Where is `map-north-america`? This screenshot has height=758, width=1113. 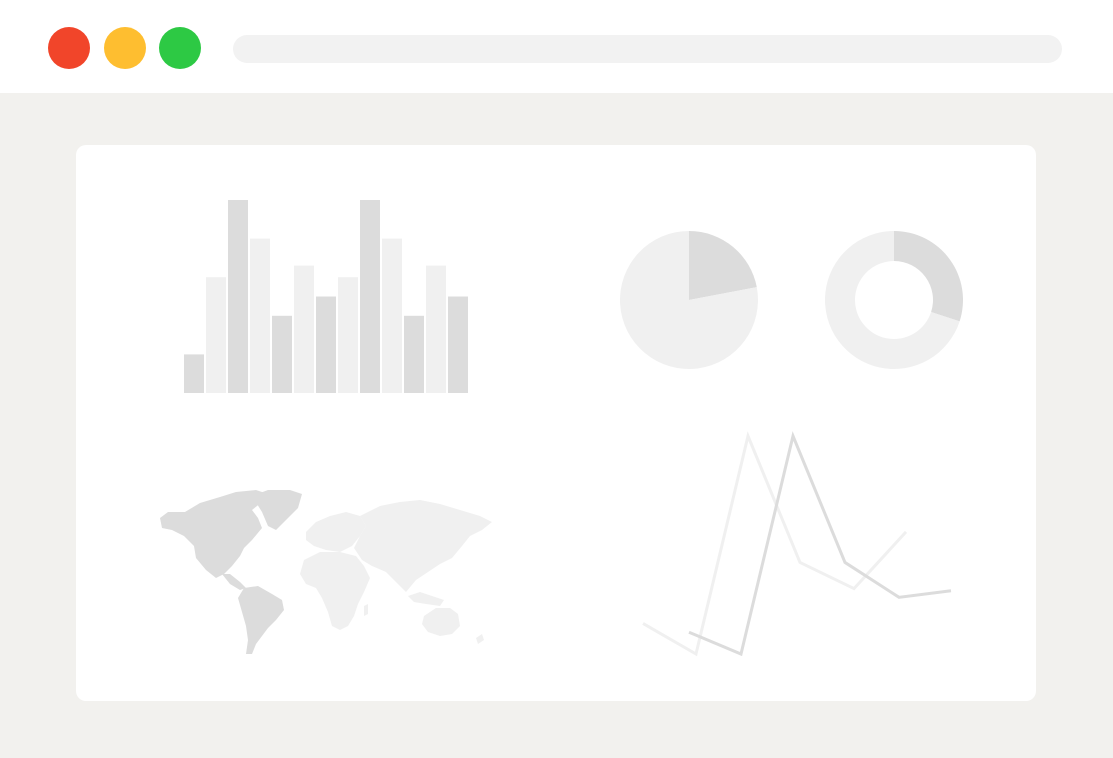
map-north-america is located at coordinates (214, 534).